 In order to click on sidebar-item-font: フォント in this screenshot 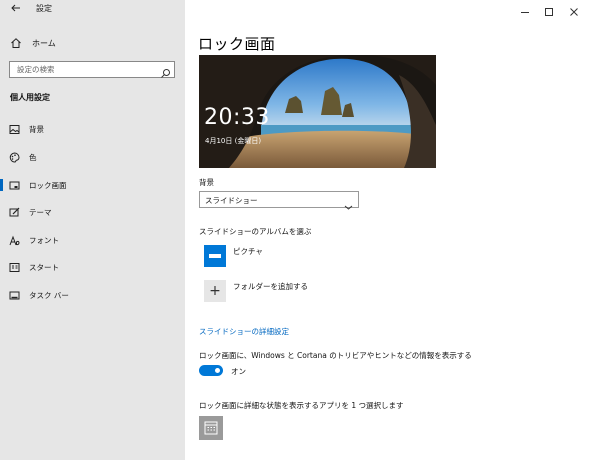, I will do `click(92, 240)`.